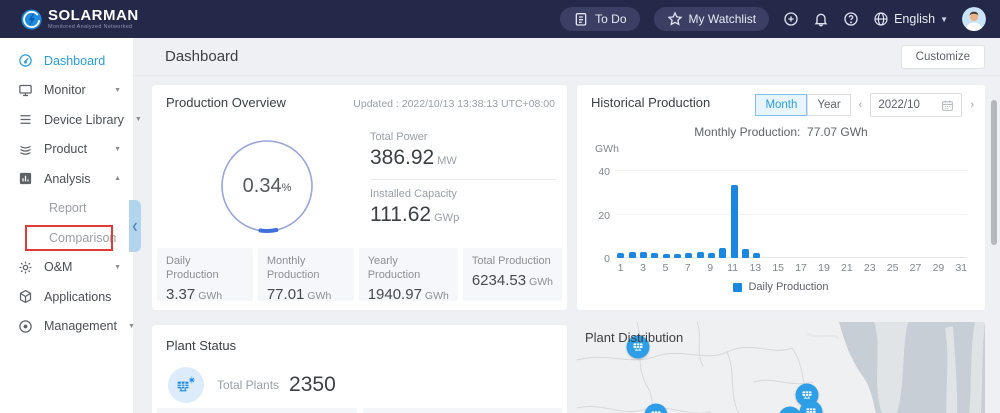 This screenshot has width=1000, height=413. What do you see at coordinates (620, 268) in the screenshot?
I see `x-tick-label: 1` at bounding box center [620, 268].